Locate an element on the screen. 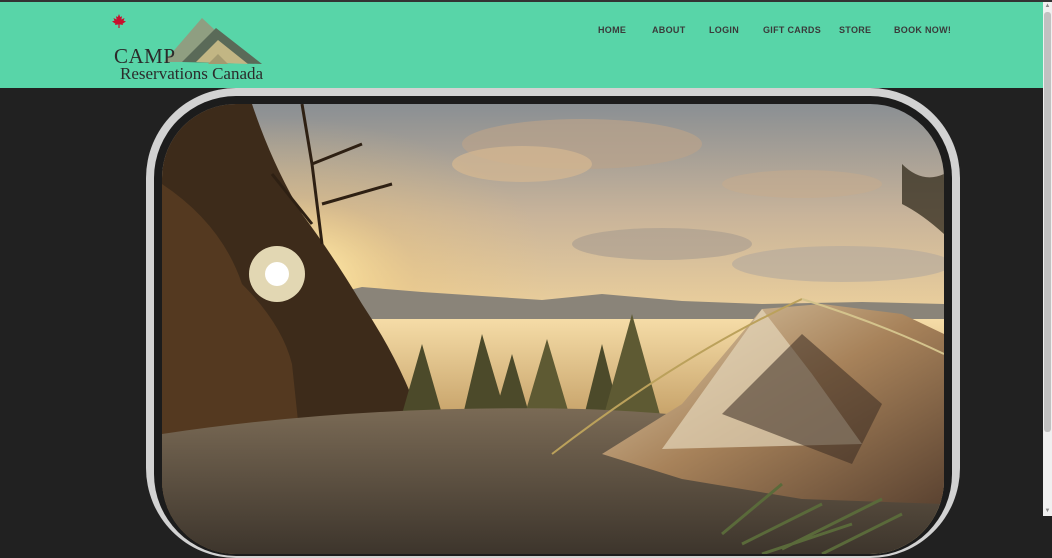 Image resolution: width=1052 pixels, height=558 pixels. scroll-up-icon: ▲ is located at coordinates (1047, 6).